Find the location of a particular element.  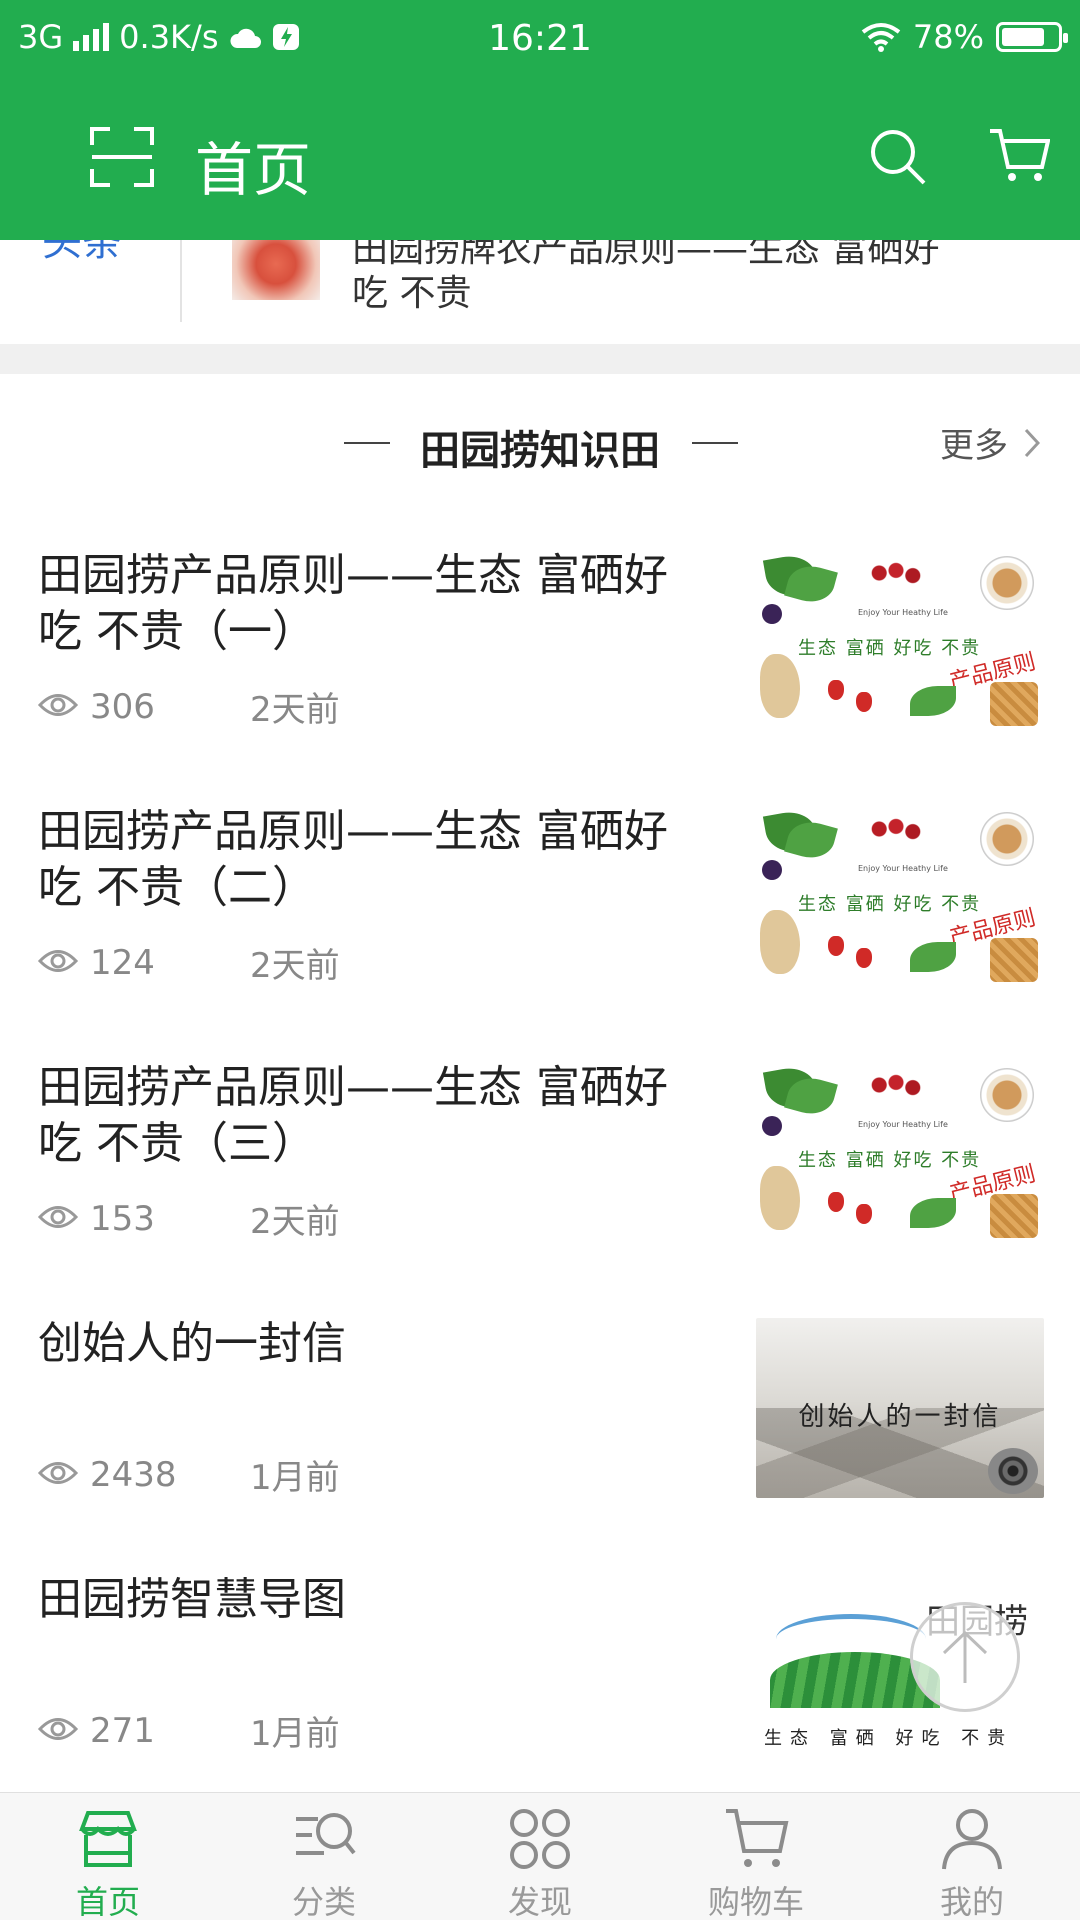

bottom-navigation: 首页 分类 发现 购物车 我的 is located at coordinates (540, 1856).